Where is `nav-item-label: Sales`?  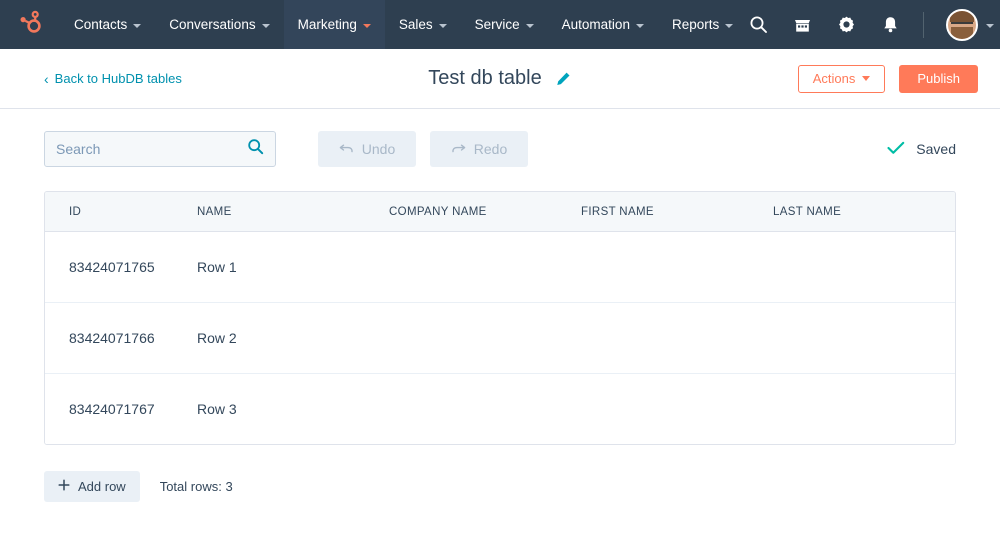 nav-item-label: Sales is located at coordinates (415, 24).